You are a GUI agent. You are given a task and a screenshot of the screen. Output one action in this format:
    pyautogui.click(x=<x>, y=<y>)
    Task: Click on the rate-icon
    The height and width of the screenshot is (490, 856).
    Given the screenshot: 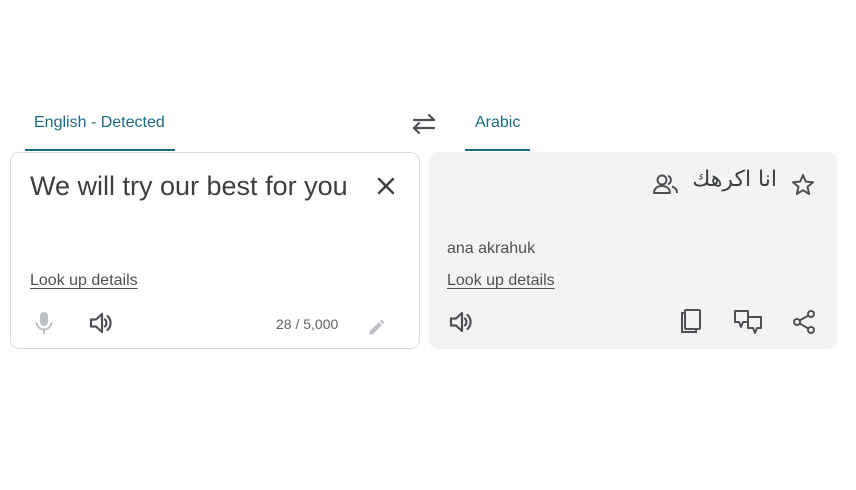 What is the action you would take?
    pyautogui.click(x=748, y=322)
    